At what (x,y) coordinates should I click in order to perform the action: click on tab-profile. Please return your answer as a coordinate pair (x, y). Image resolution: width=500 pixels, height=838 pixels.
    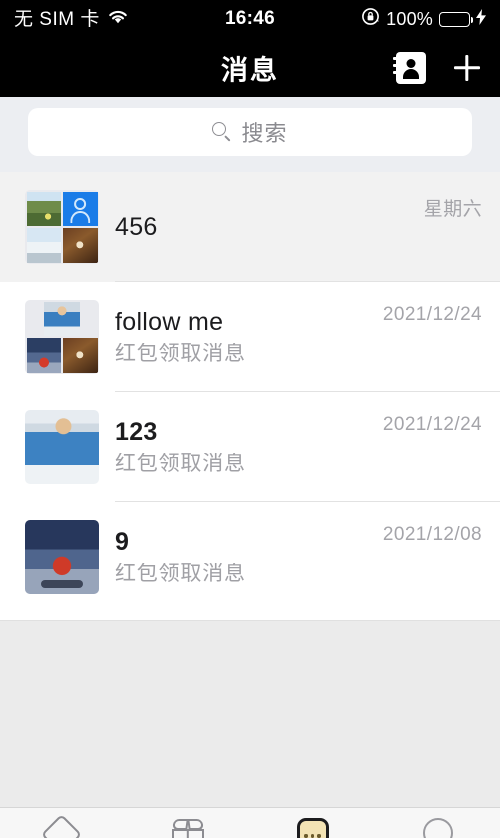
    Looking at the image, I should click on (437, 823).